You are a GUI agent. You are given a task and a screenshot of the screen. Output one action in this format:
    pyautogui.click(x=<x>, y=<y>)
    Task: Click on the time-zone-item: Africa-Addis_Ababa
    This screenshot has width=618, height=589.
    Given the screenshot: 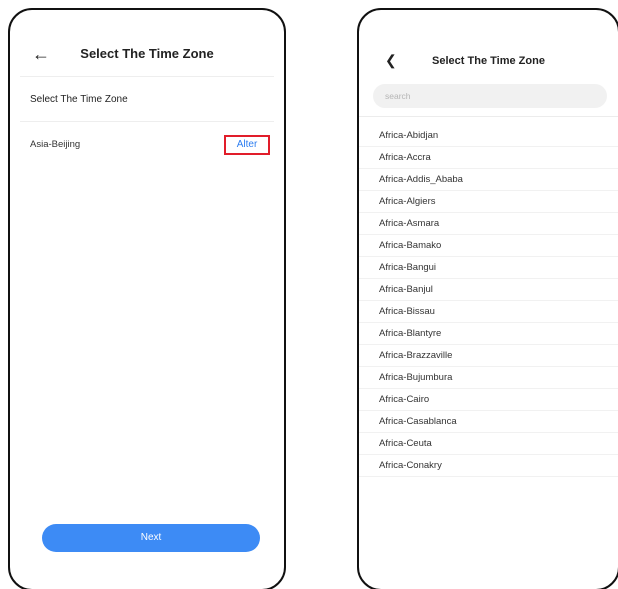 What is the action you would take?
    pyautogui.click(x=488, y=180)
    